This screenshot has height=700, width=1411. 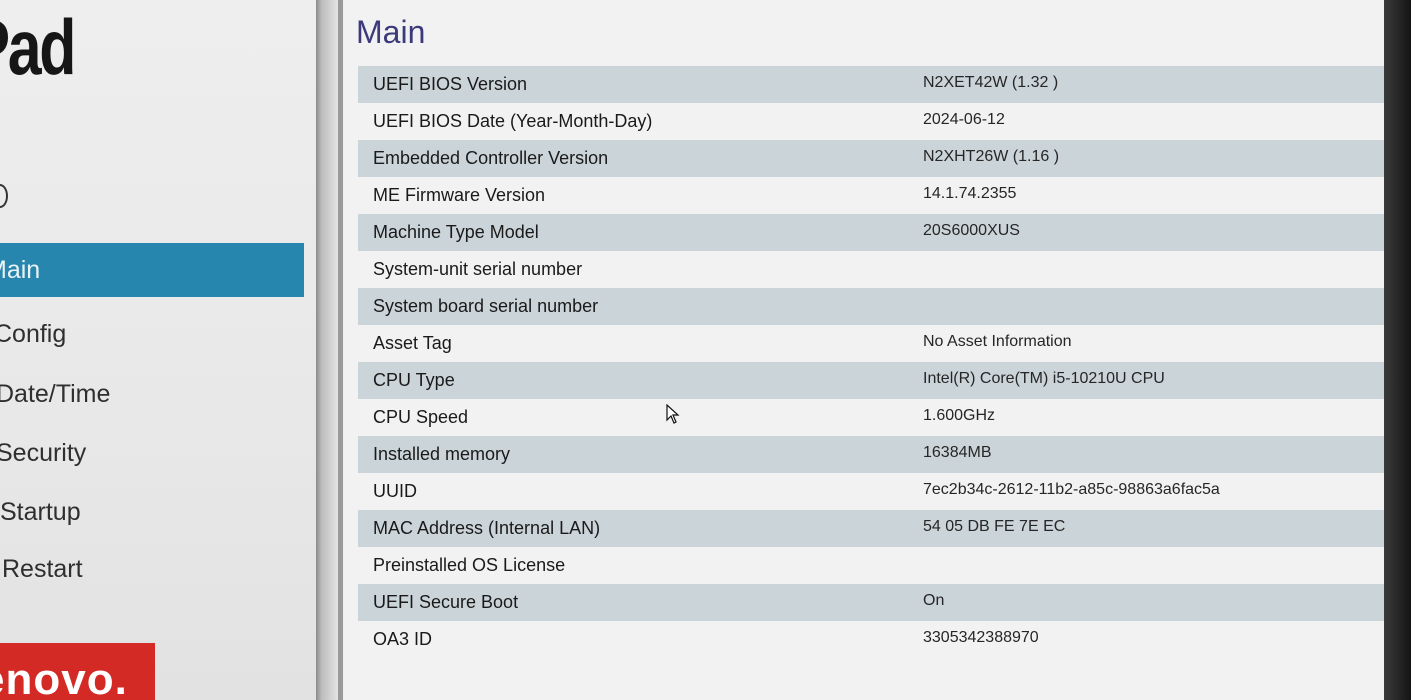 I want to click on nav-item-security: Security, so click(x=152, y=453).